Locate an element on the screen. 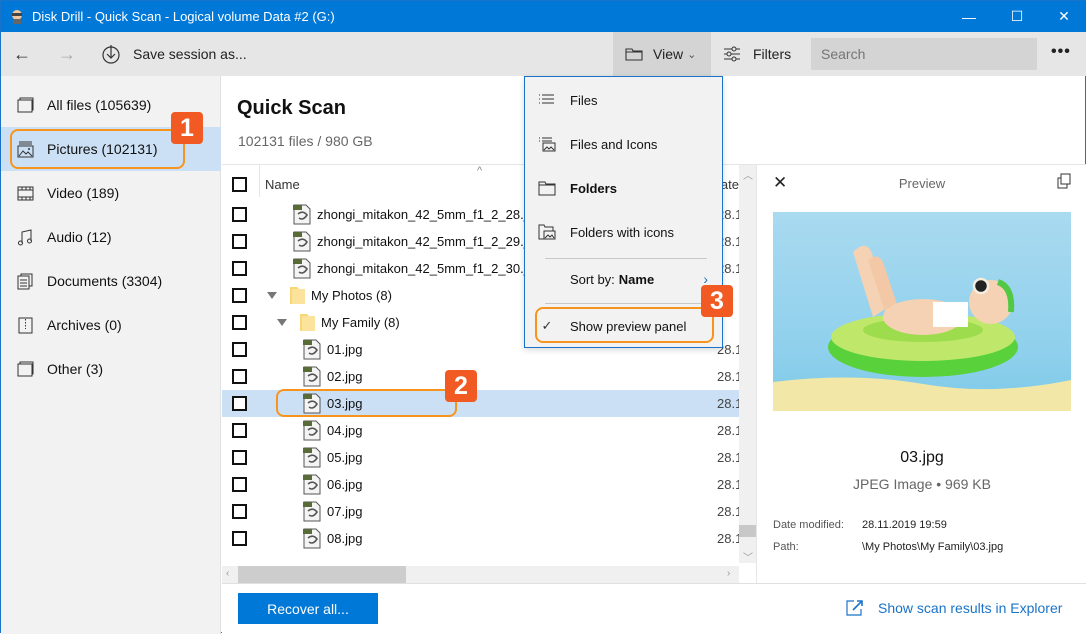  scroll-right-icon: › is located at coordinates (728, 573).